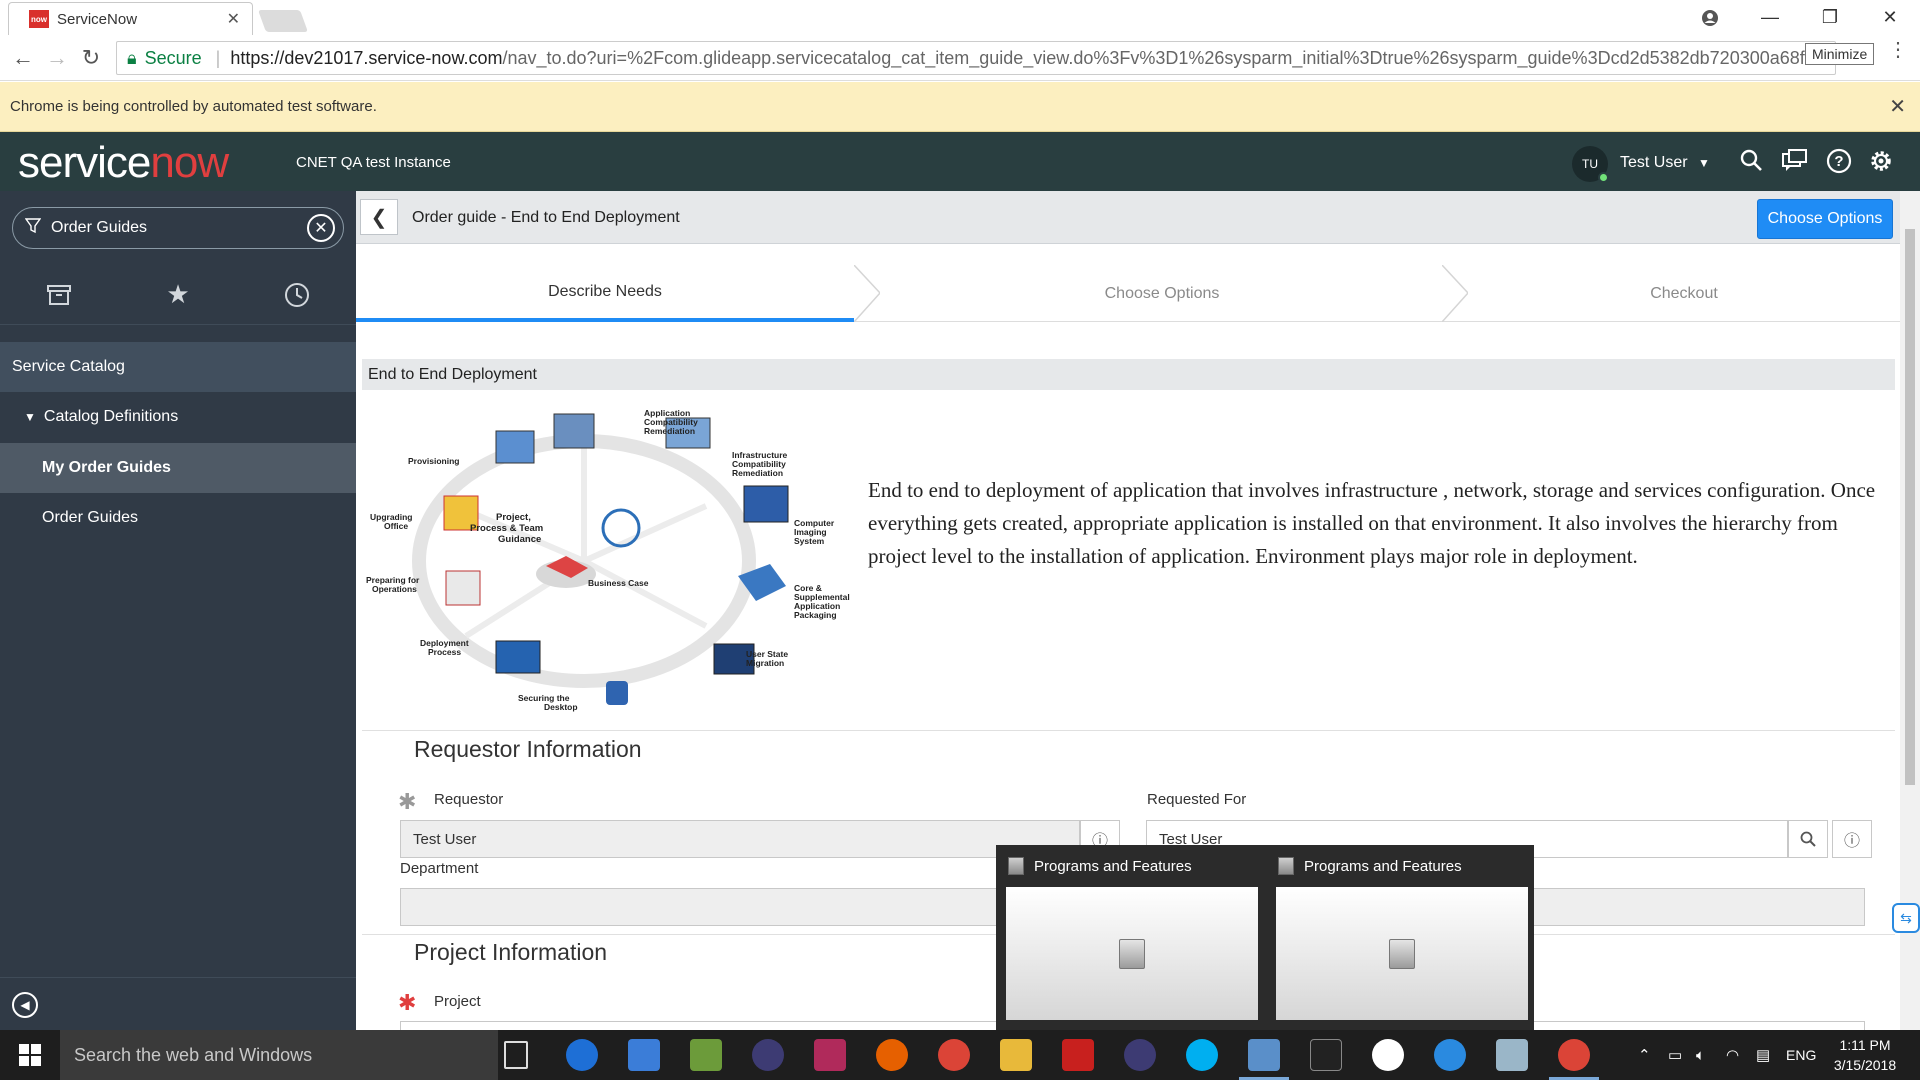 The width and height of the screenshot is (1920, 1080). Describe the element at coordinates (1795, 163) in the screenshot. I see `connect-chat-icon` at that location.